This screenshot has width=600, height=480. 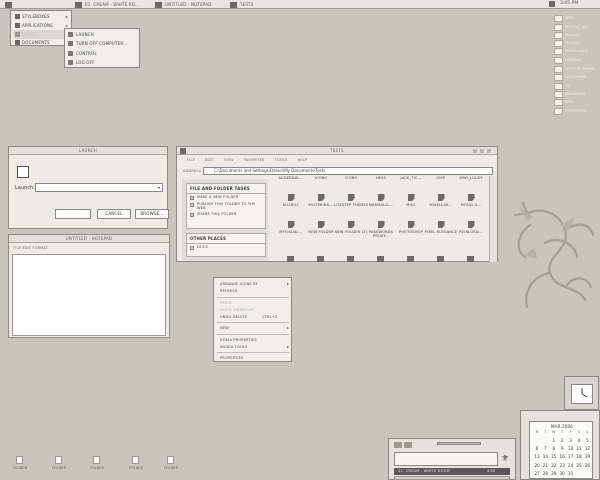 What do you see at coordinates (545, 465) in the screenshot?
I see `calendar-day: 21` at bounding box center [545, 465].